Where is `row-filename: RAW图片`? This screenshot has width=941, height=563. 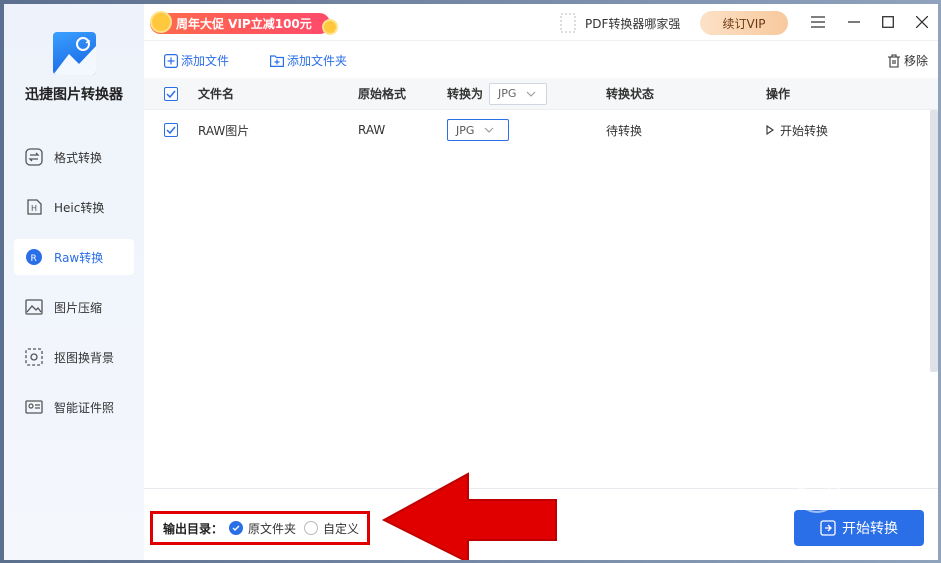 row-filename: RAW图片 is located at coordinates (224, 130).